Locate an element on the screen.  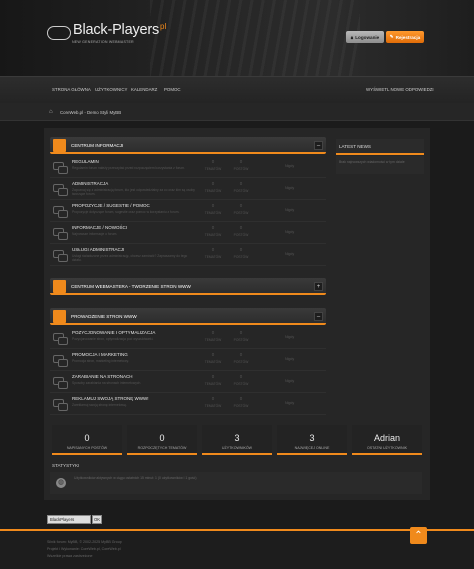
forum-title: PROMOCJA I MARKETING is located at coordinates (100, 354).